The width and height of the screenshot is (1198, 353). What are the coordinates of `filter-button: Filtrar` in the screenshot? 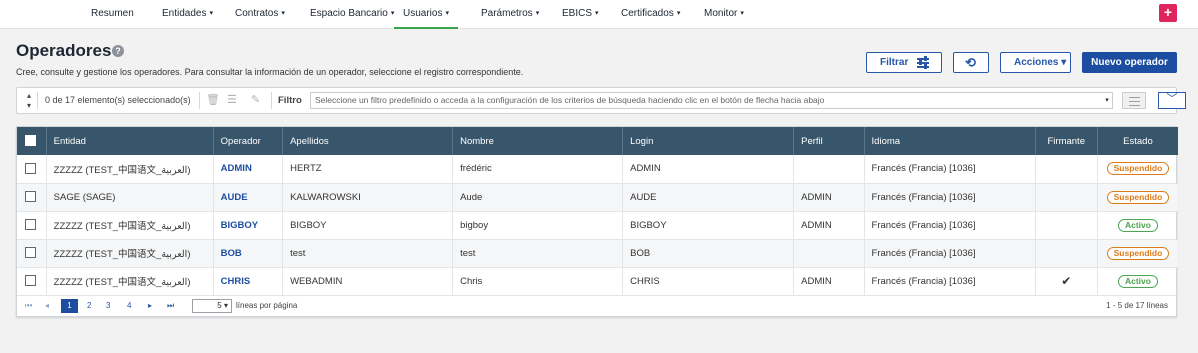 It's located at (904, 62).